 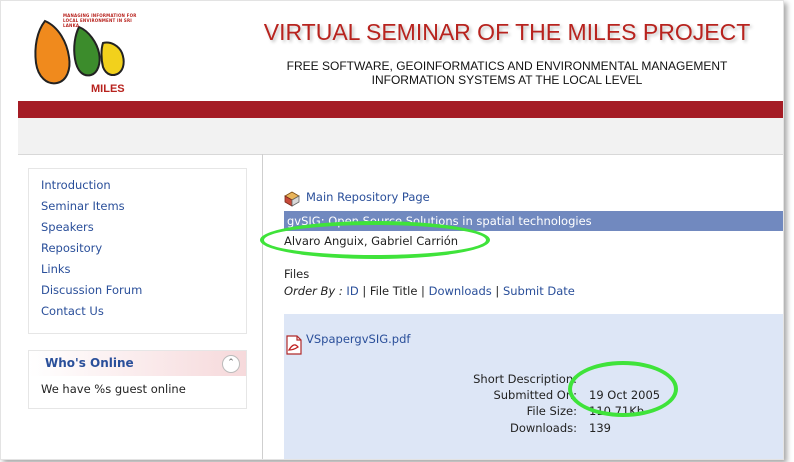 I want to click on order-by-id: ID, so click(x=352, y=291).